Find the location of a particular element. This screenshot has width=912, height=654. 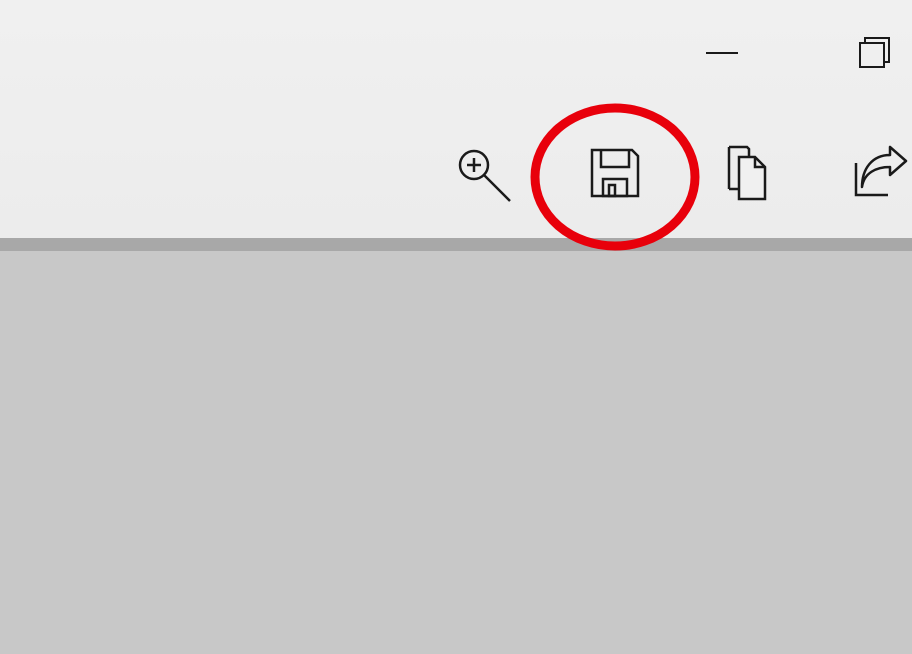

restore-button is located at coordinates (875, 53).